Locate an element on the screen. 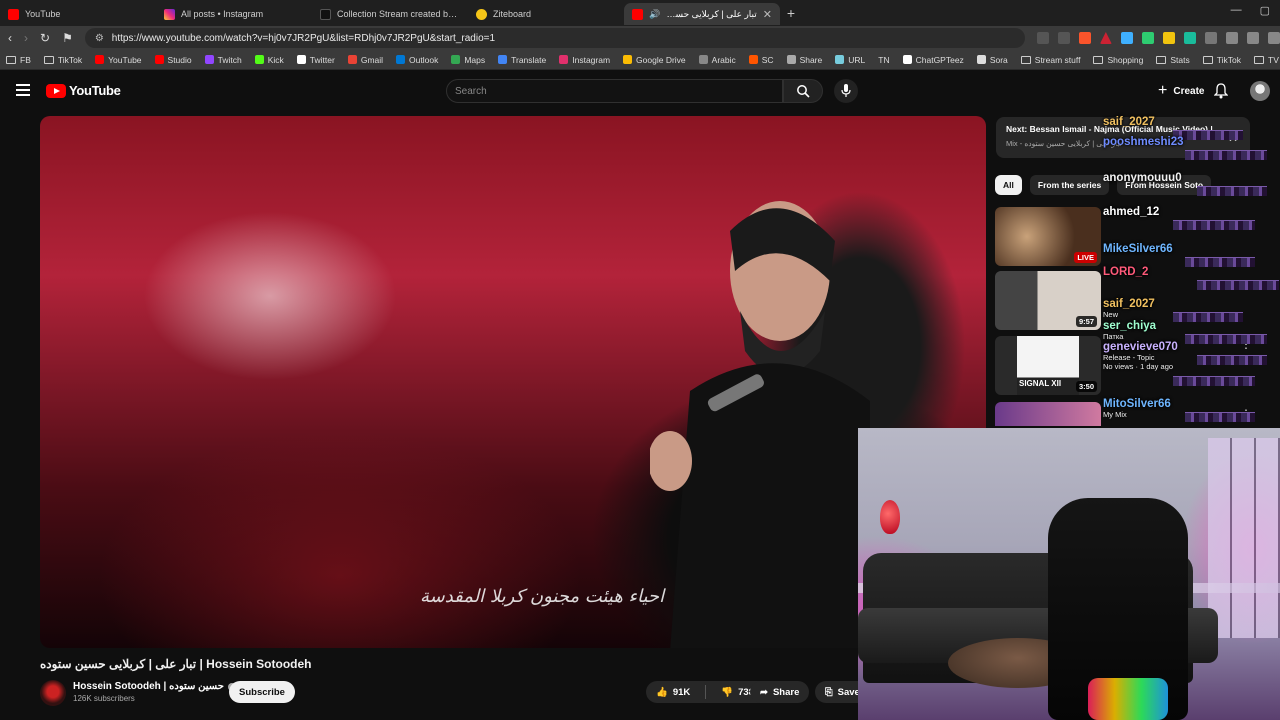 Image resolution: width=1280 pixels, height=720 pixels. bookmark-tv: TV is located at coordinates (1266, 60).